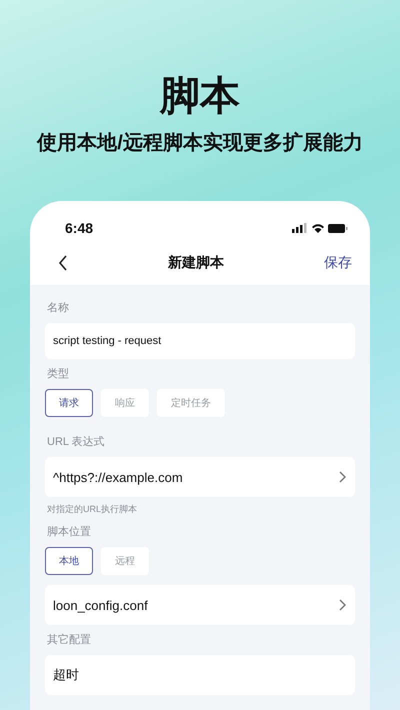 This screenshot has width=400, height=710. Describe the element at coordinates (69, 640) in the screenshot. I see `section-label: 其它配置` at that location.